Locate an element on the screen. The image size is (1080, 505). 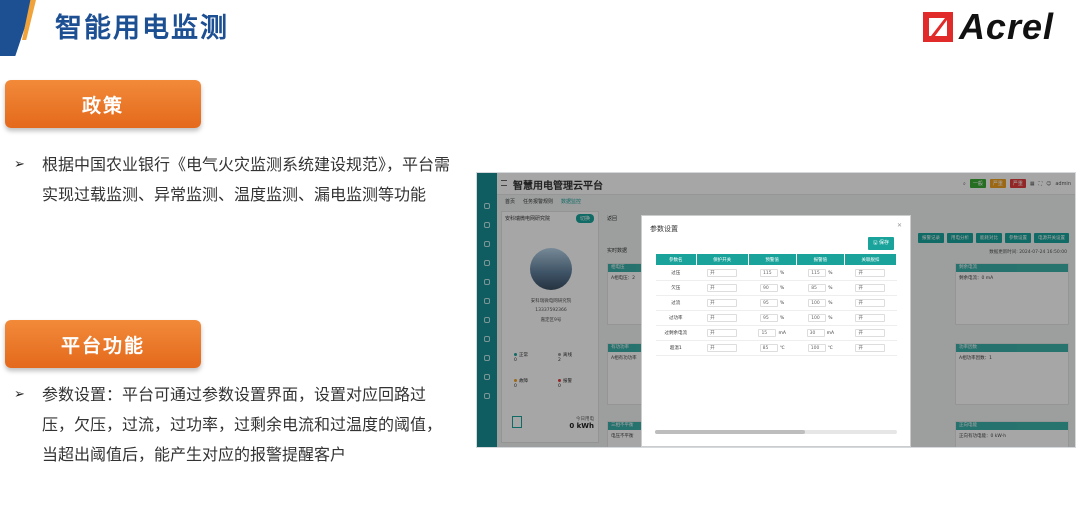
col-switch: 保护开关 is located at coordinates (722, 259).